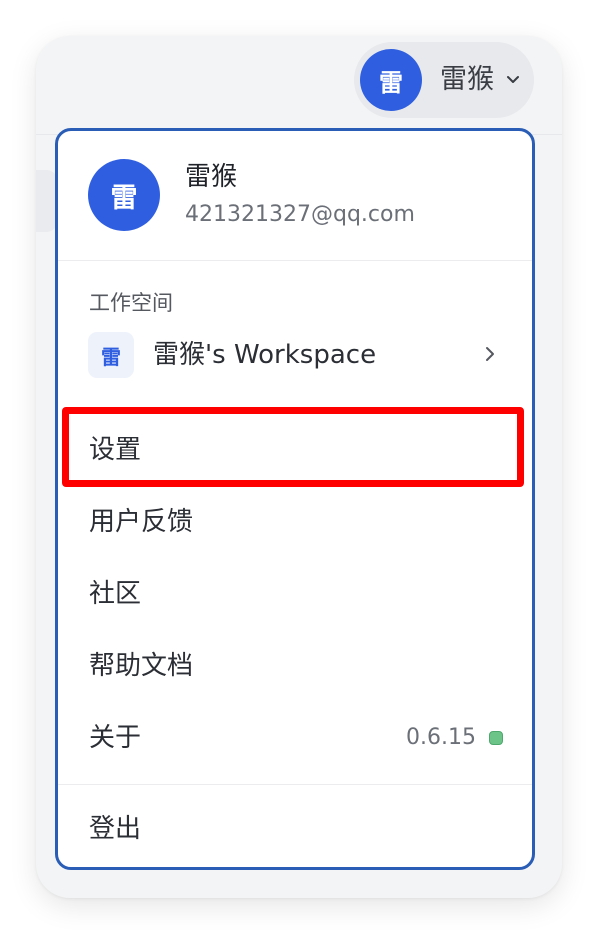  I want to click on profile-avatar: 雷, so click(124, 195).